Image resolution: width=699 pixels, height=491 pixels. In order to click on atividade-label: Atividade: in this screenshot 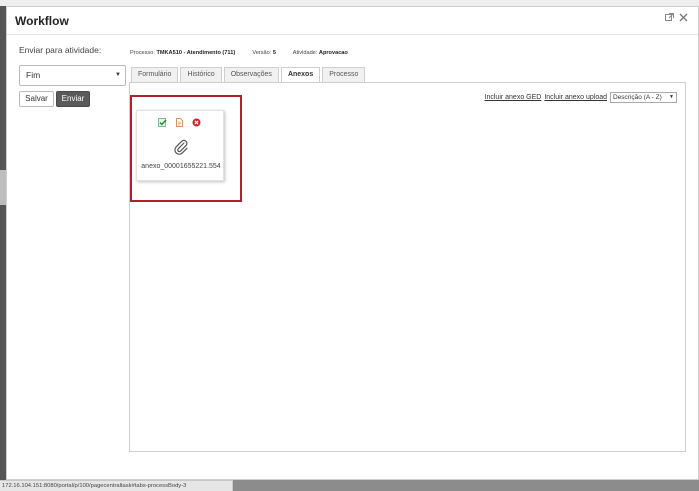, I will do `click(305, 53)`.